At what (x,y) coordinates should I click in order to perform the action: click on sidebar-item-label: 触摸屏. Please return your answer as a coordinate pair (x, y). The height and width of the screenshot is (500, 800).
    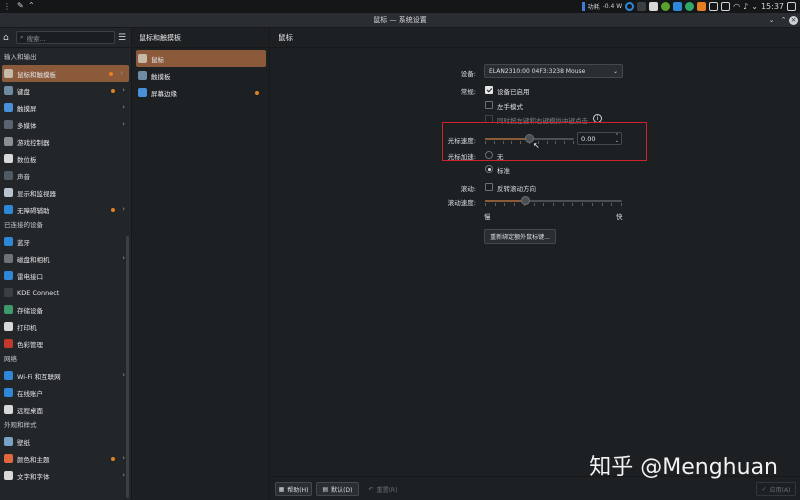
    Looking at the image, I should click on (27, 108).